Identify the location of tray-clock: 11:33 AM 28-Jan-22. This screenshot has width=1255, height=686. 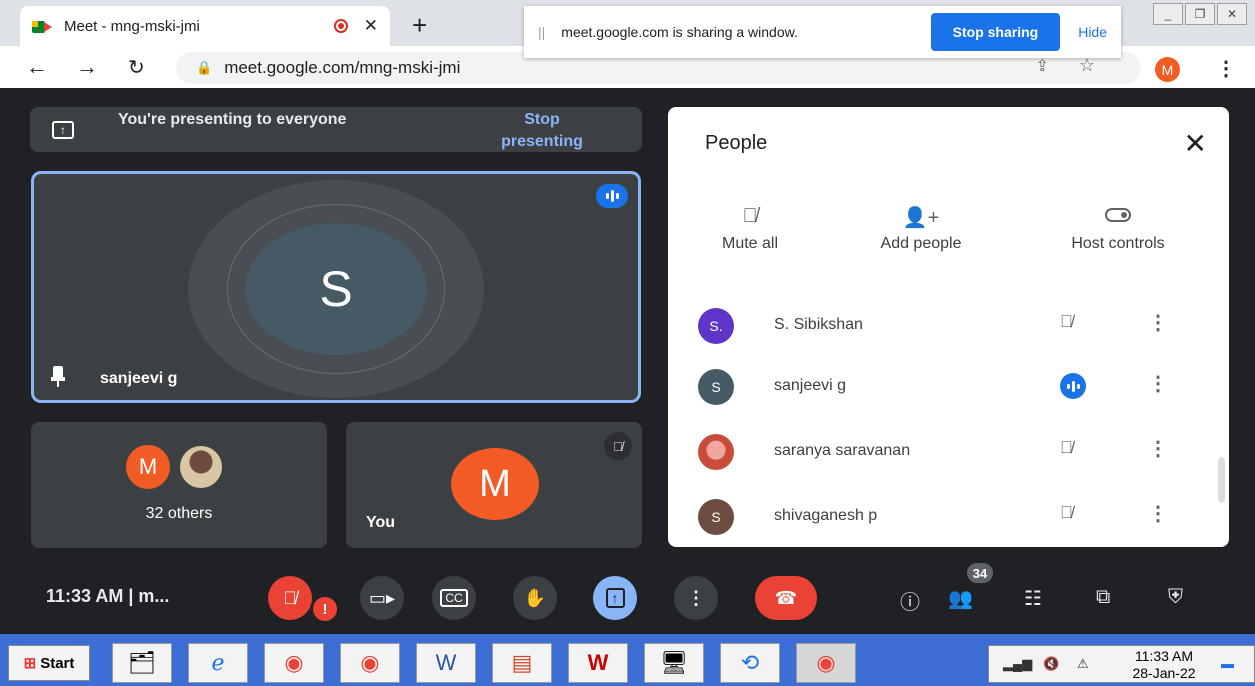
(1164, 665).